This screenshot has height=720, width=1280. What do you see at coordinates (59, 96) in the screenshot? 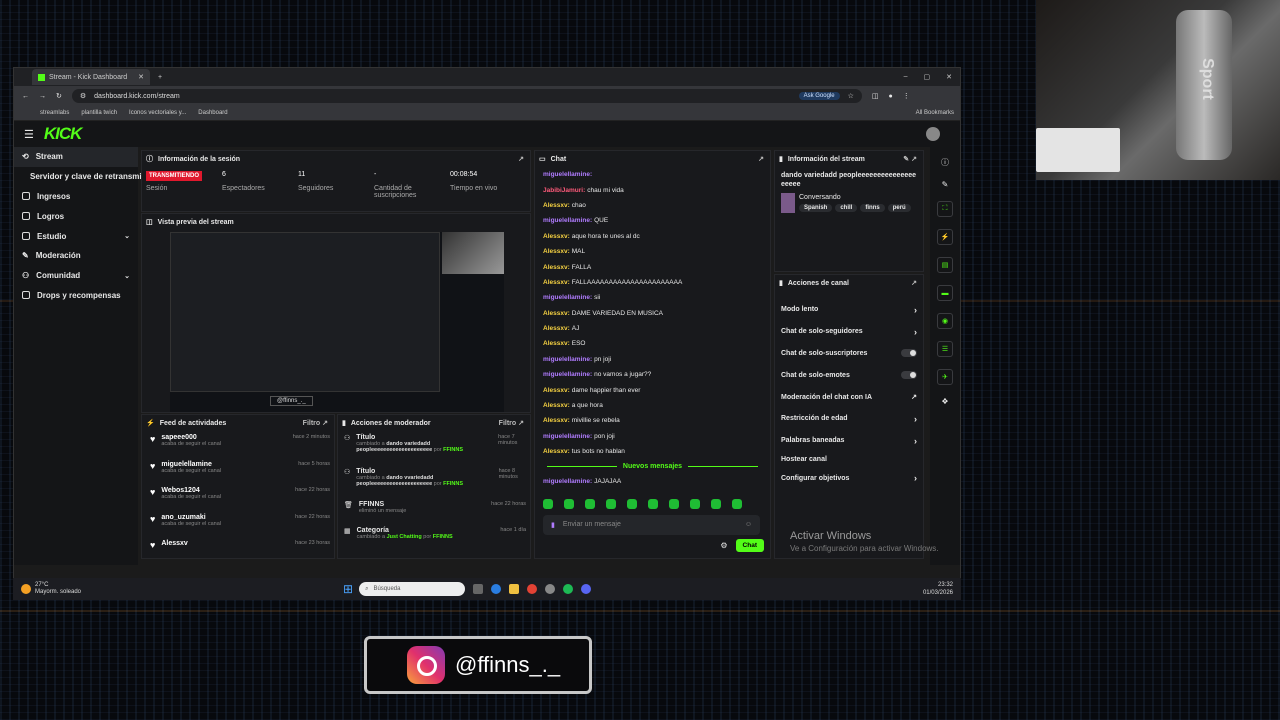
I see `reload-icon: ↻` at bounding box center [59, 96].